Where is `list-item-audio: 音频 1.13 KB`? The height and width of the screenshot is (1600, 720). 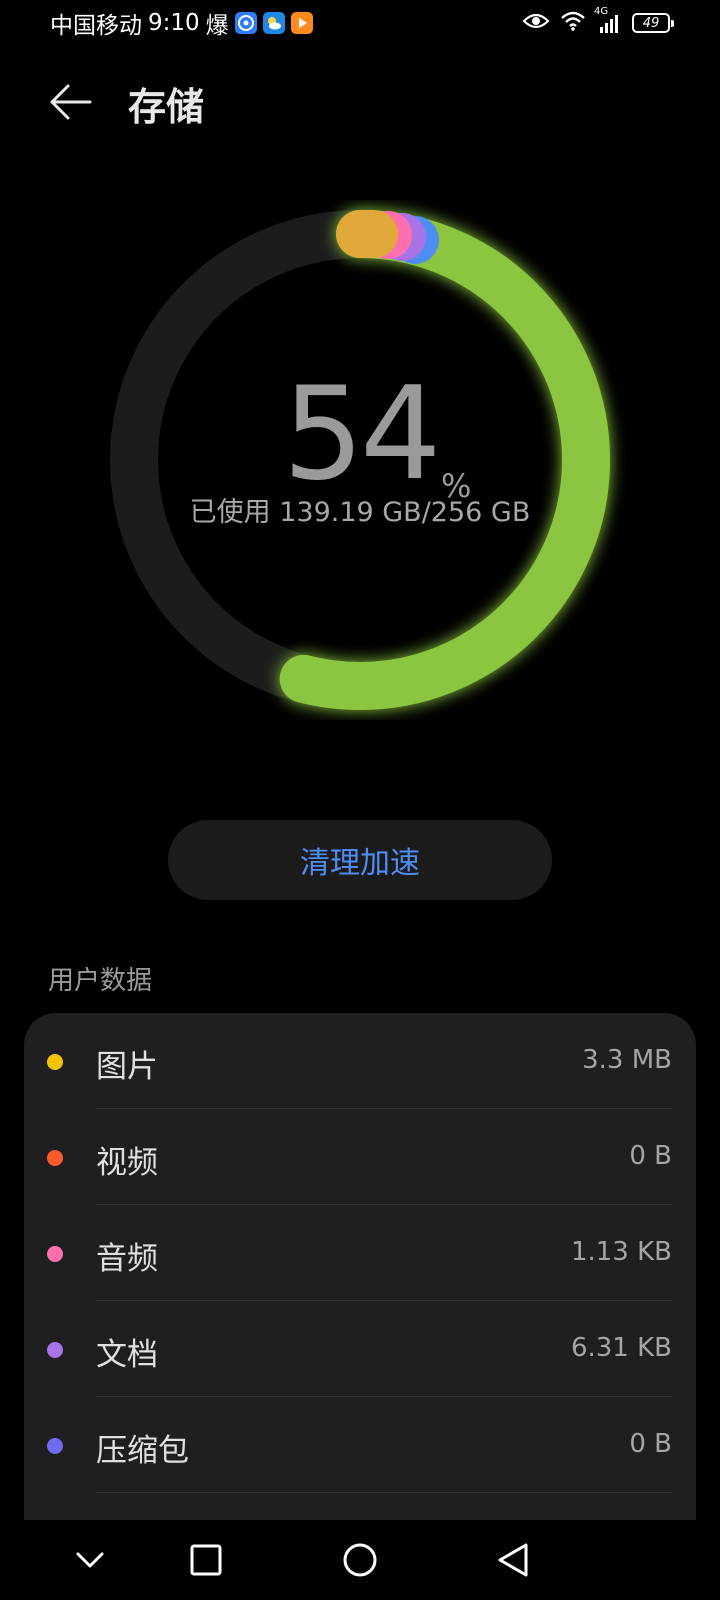 list-item-audio: 音频 1.13 KB is located at coordinates (360, 1253).